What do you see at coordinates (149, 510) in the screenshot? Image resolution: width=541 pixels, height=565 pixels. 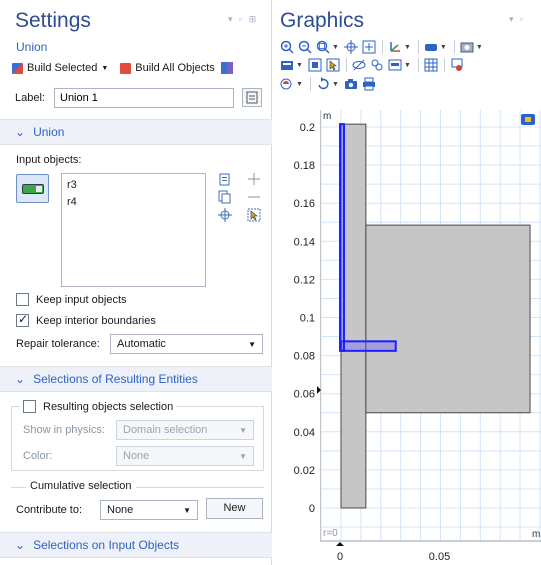 I see `contribute-to-select: None ▼` at bounding box center [149, 510].